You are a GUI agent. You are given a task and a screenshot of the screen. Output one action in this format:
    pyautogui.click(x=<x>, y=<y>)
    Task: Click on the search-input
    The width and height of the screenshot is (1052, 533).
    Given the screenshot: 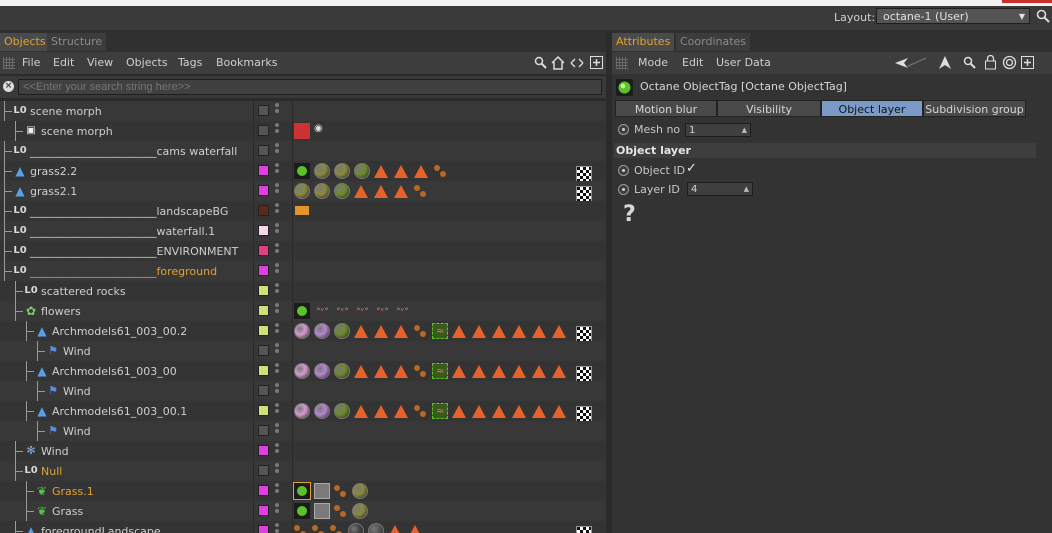 What is the action you would take?
    pyautogui.click(x=310, y=87)
    